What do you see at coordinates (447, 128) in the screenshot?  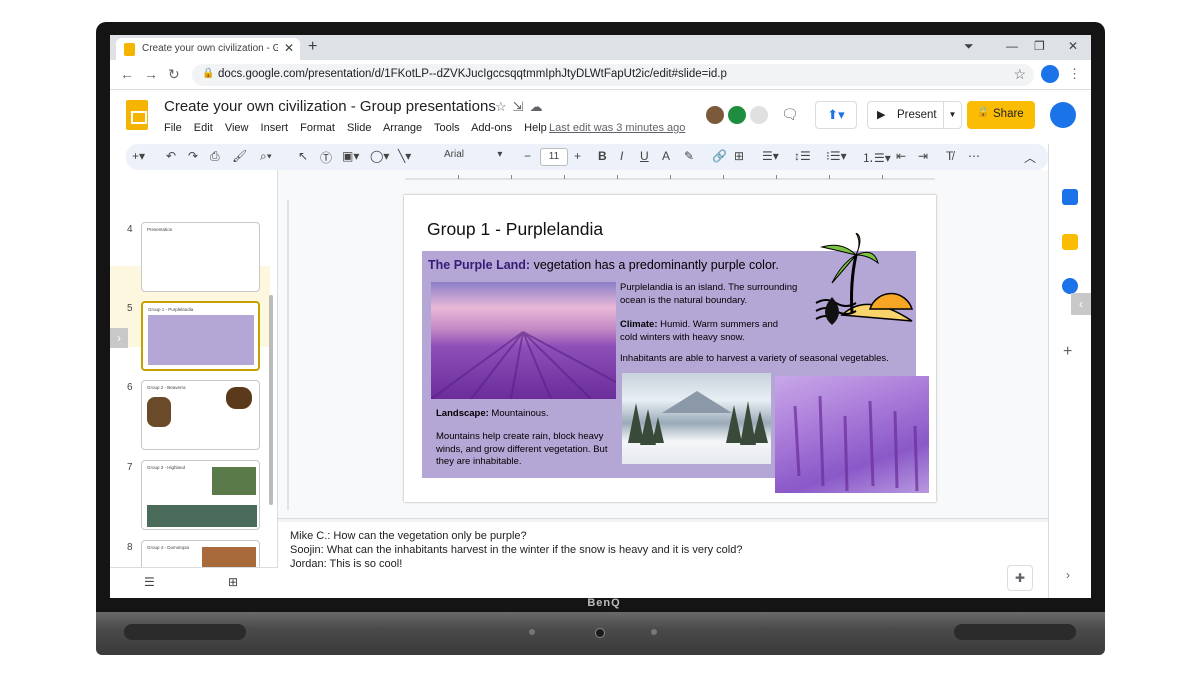 I see `menu-tools: Tools` at bounding box center [447, 128].